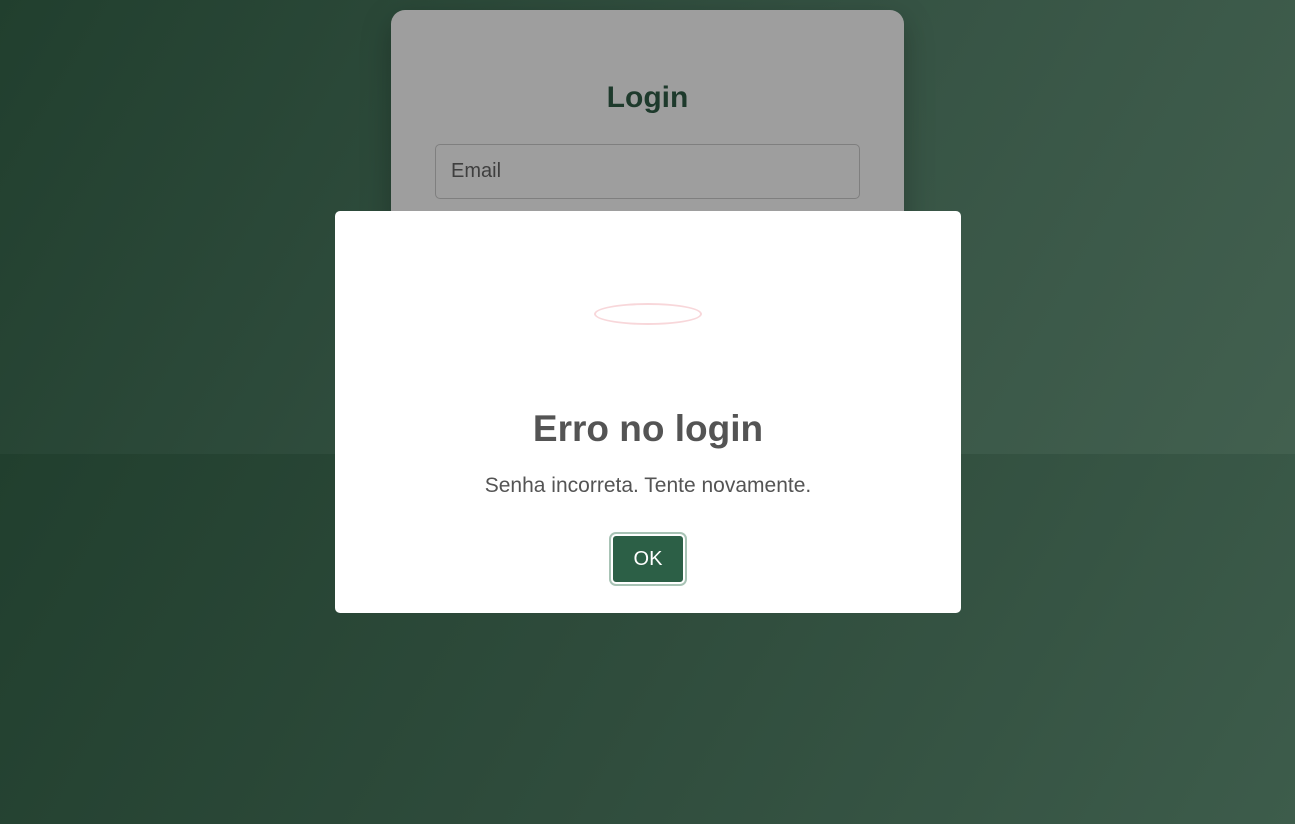  Describe the element at coordinates (648, 485) in the screenshot. I see `dialog-message: Senha incorreta. Tente novamente.` at that location.